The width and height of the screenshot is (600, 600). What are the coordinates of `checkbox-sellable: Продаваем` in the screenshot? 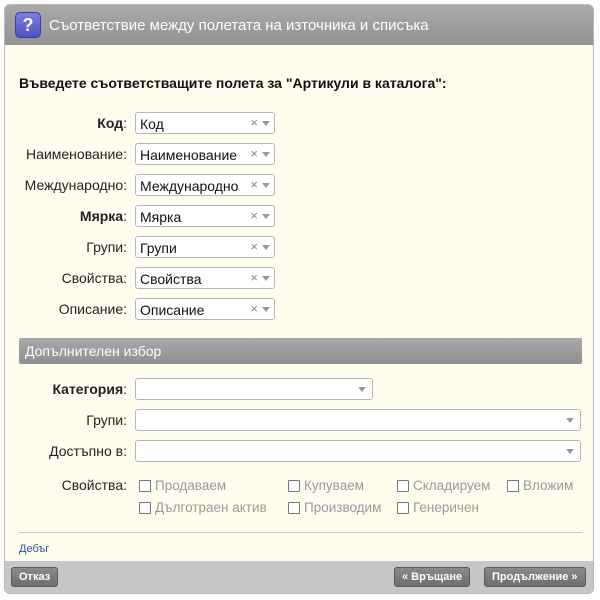 It's located at (182, 485).